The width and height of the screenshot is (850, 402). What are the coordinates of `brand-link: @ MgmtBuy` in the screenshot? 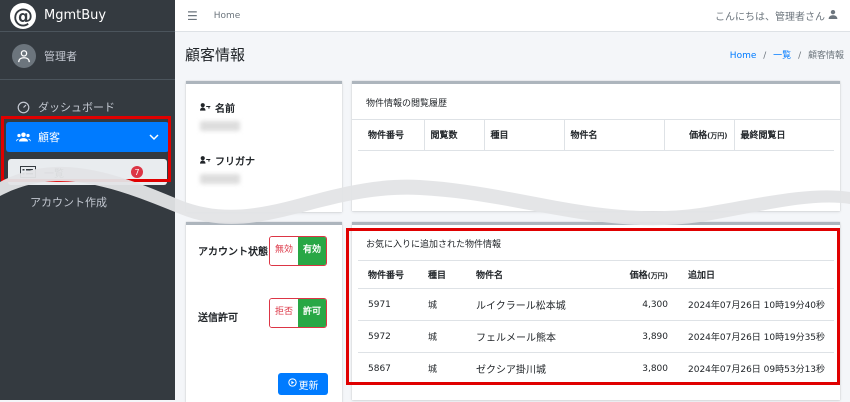 It's located at (87, 16).